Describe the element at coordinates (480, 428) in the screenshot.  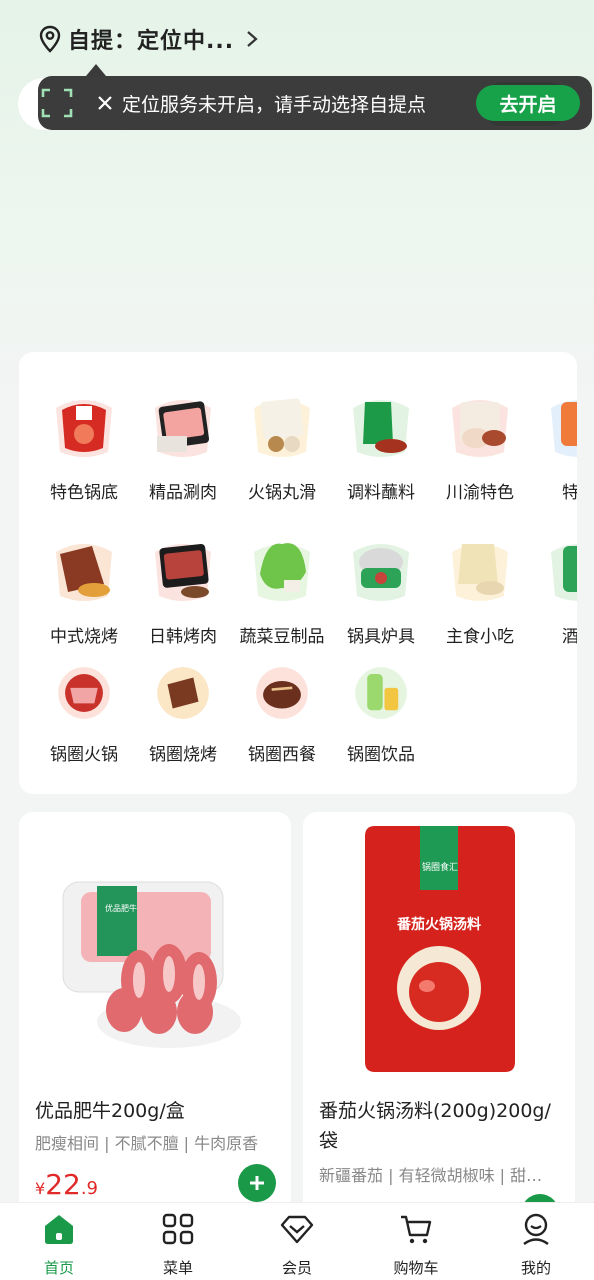
I see `sichuan-icon` at that location.